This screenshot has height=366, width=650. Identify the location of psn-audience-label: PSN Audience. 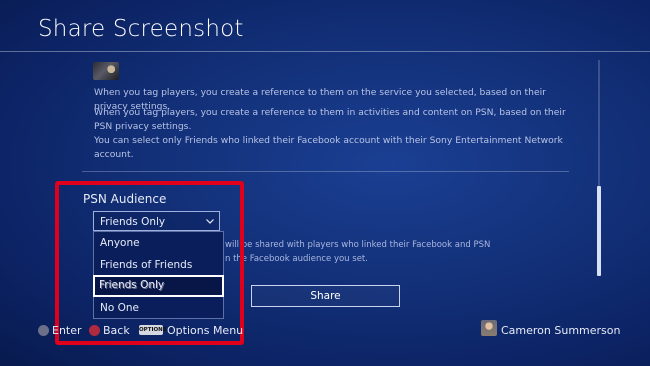
(125, 199).